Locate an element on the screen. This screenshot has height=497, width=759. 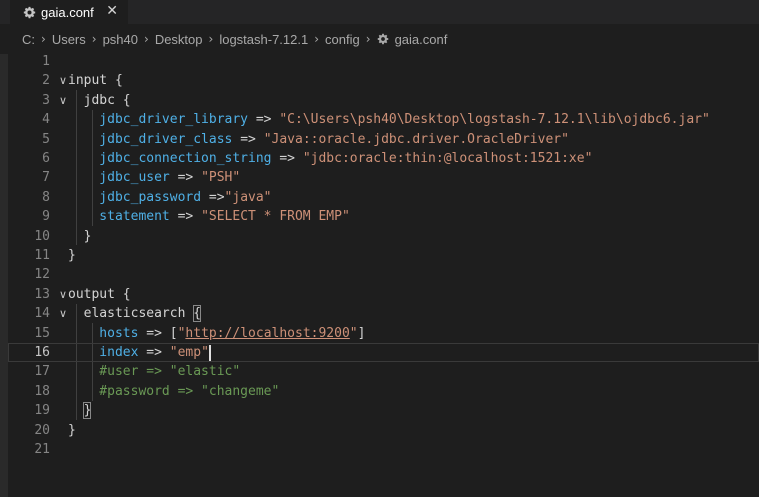
code-line: 3 ∨ jdbc { is located at coordinates (383, 100).